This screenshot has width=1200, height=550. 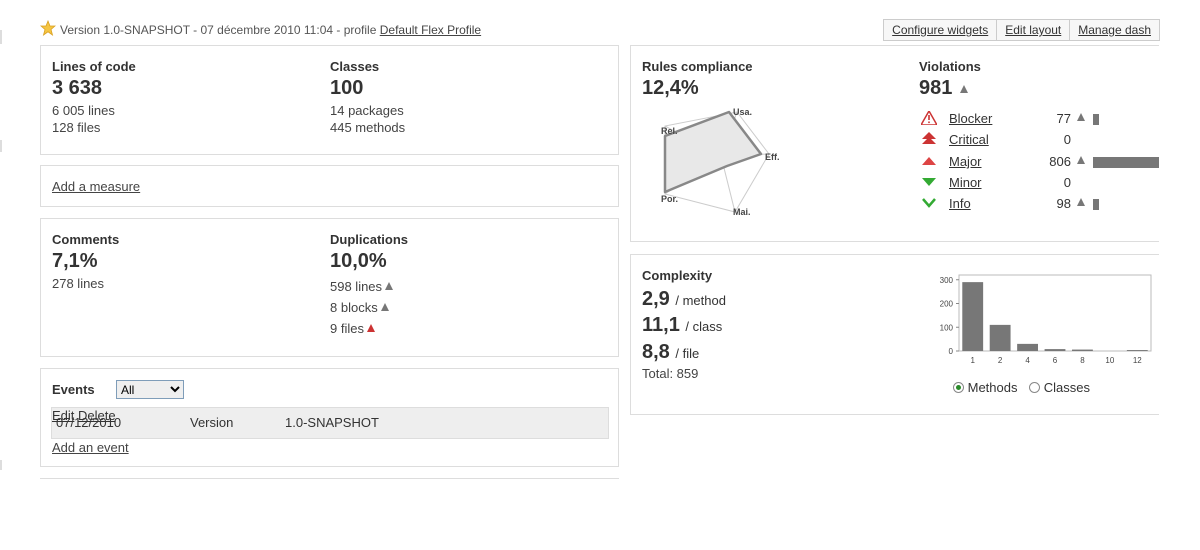 I want to click on classes-label: Classes, so click(x=355, y=66).